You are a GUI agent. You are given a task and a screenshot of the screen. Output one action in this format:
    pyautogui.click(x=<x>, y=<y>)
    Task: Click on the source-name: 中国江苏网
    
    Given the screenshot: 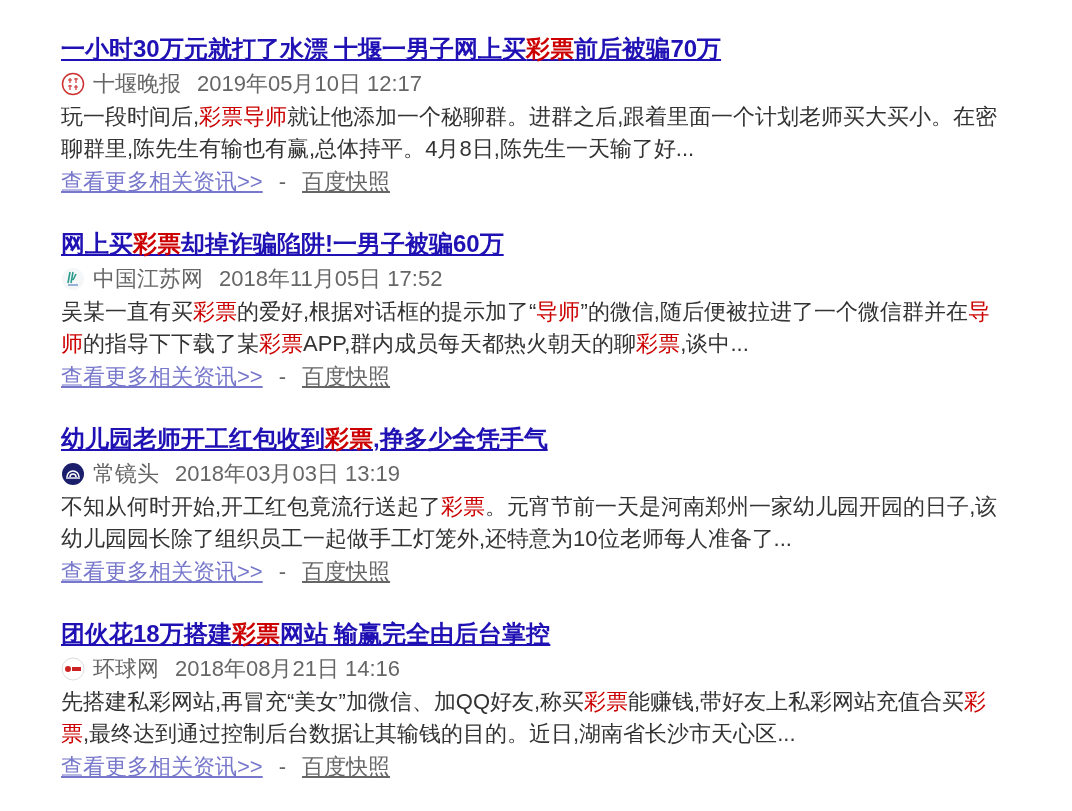 What is the action you would take?
    pyautogui.click(x=148, y=279)
    